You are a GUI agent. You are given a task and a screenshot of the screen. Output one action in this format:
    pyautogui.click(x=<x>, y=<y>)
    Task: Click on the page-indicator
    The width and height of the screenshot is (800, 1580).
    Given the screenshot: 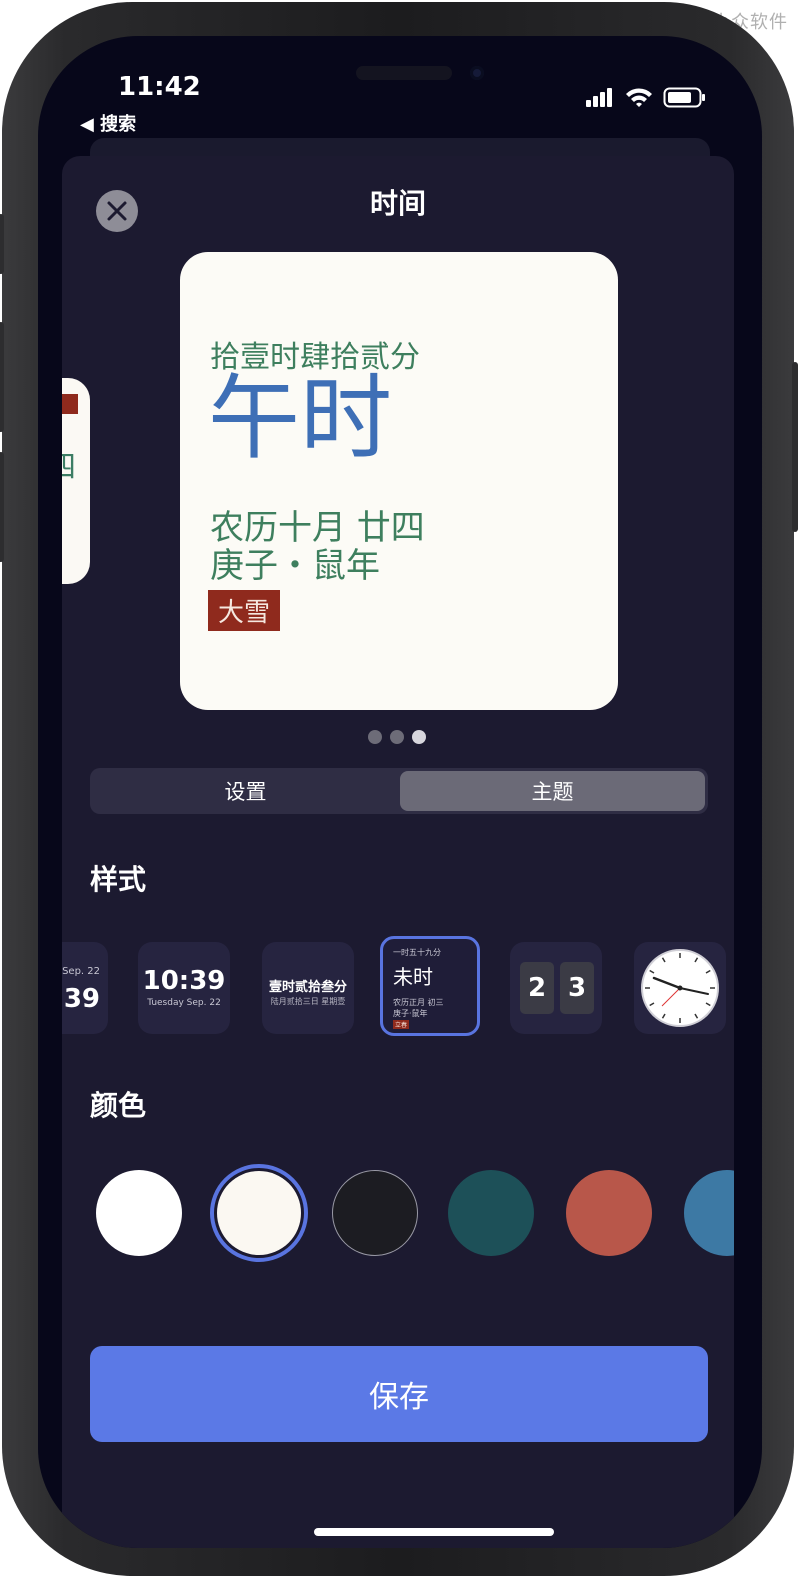 What is the action you would take?
    pyautogui.click(x=397, y=737)
    